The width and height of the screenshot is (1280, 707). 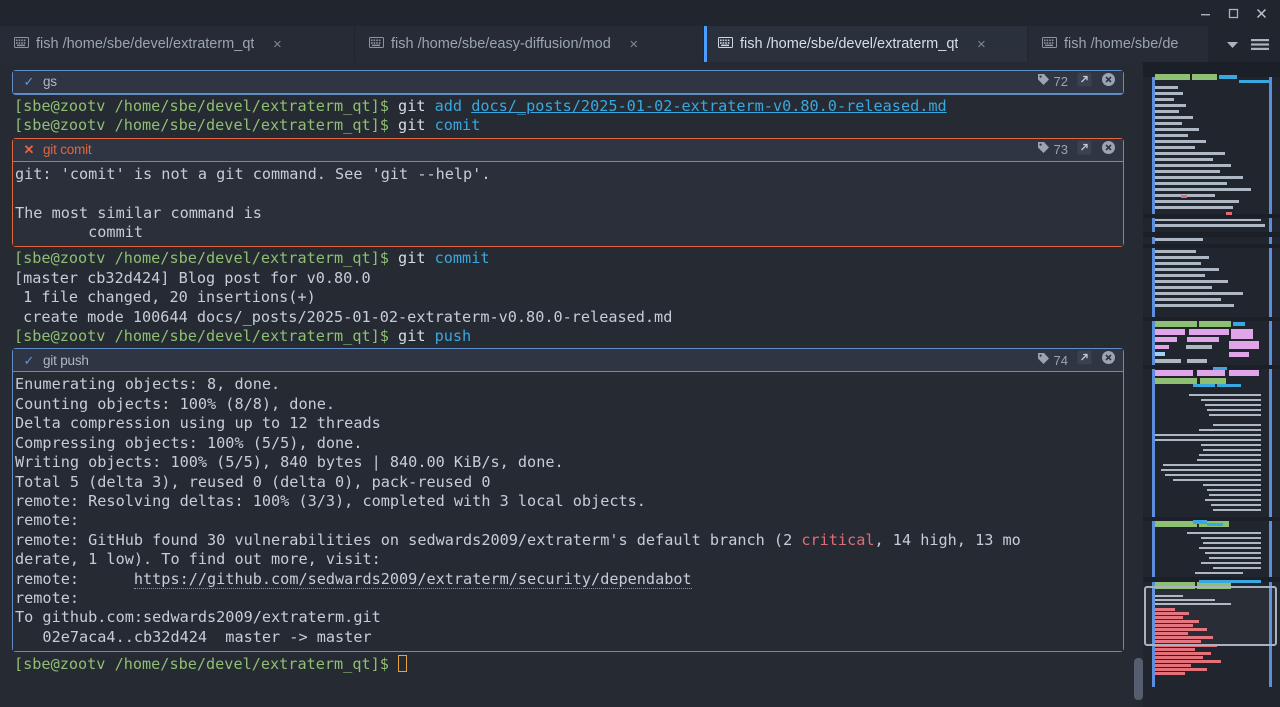 I want to click on frame-header: ✕ git comit 73, so click(x=568, y=150).